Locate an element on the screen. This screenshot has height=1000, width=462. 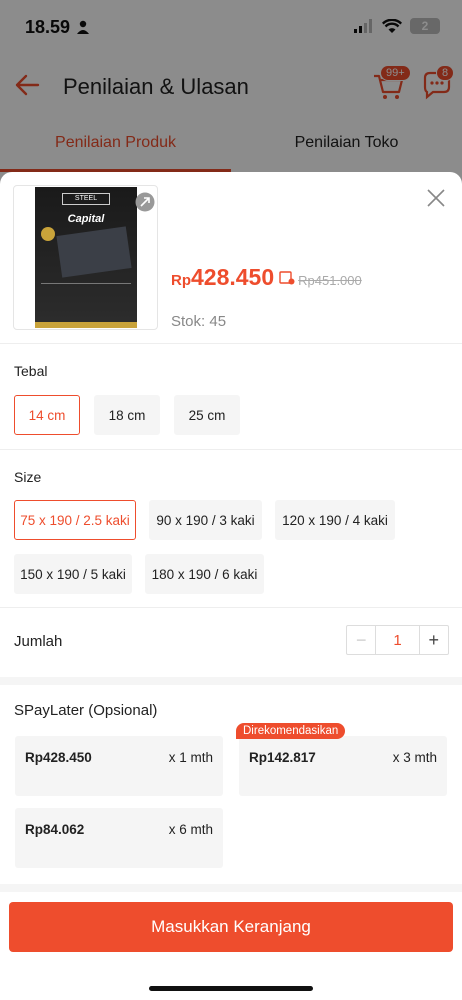
price-value: 428.450 is located at coordinates (233, 277).